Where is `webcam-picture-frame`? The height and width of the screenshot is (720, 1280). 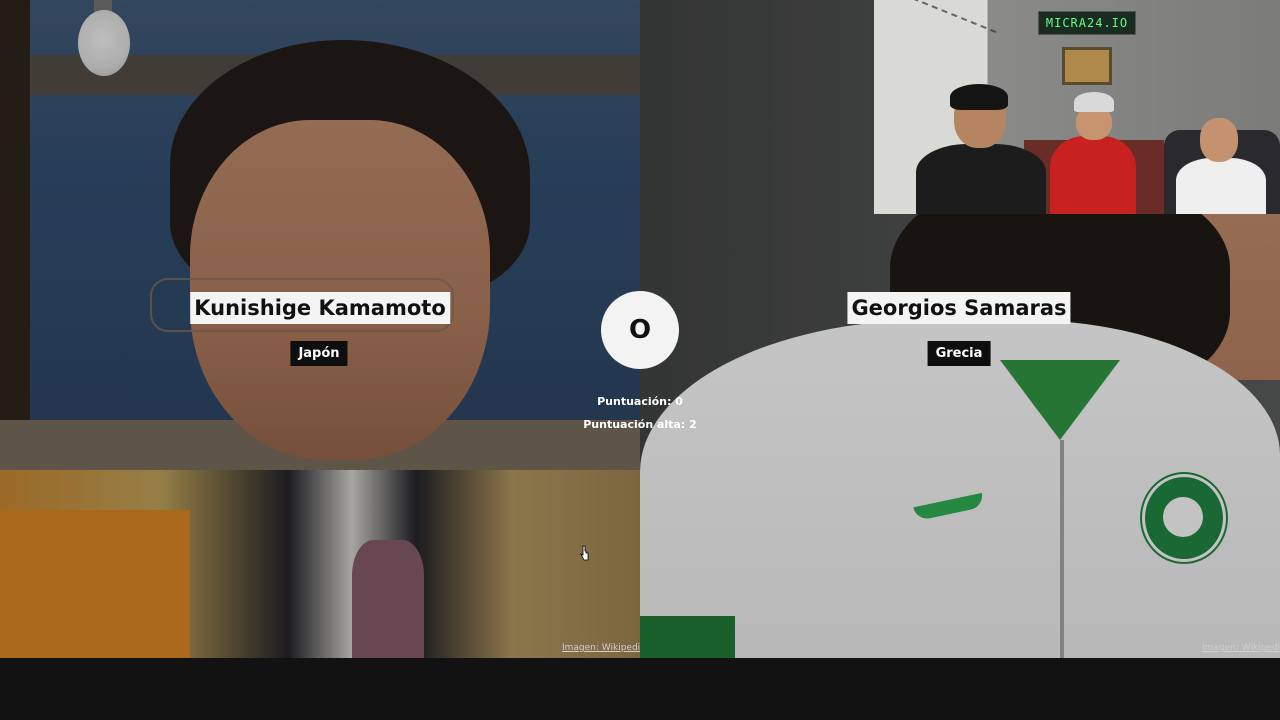 webcam-picture-frame is located at coordinates (1087, 66).